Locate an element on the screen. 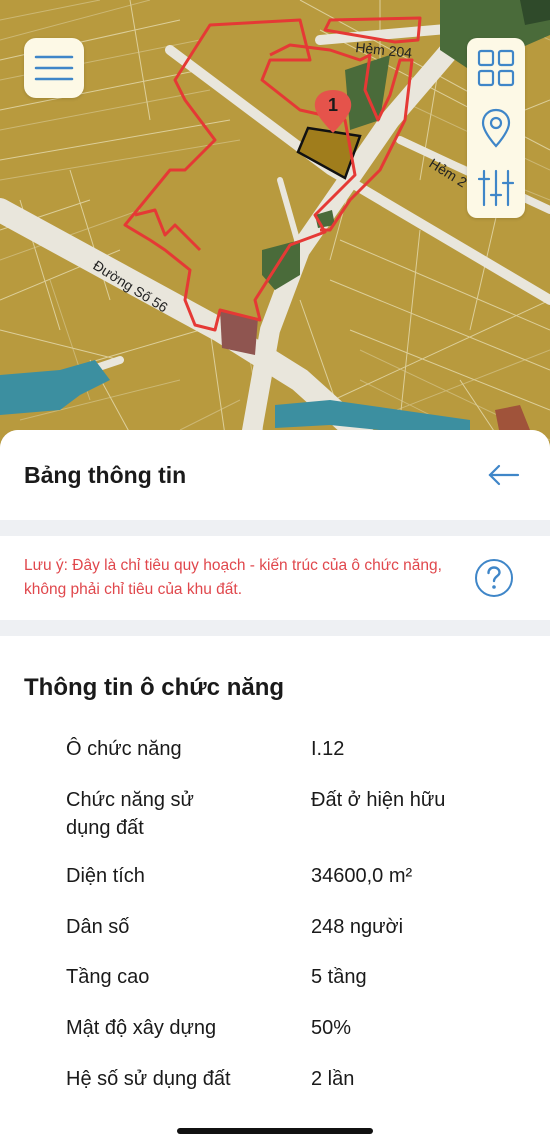 Image resolution: width=550 pixels, height=1142 pixels. location-button is located at coordinates (496, 128).